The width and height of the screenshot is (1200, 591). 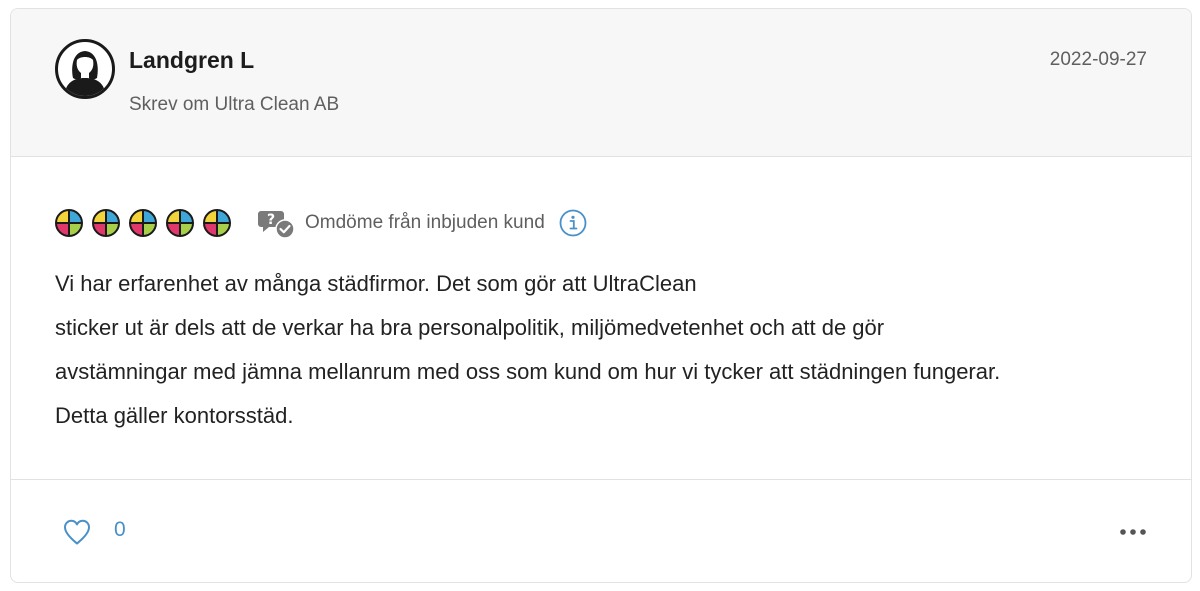 I want to click on info-icon, so click(x=573, y=223).